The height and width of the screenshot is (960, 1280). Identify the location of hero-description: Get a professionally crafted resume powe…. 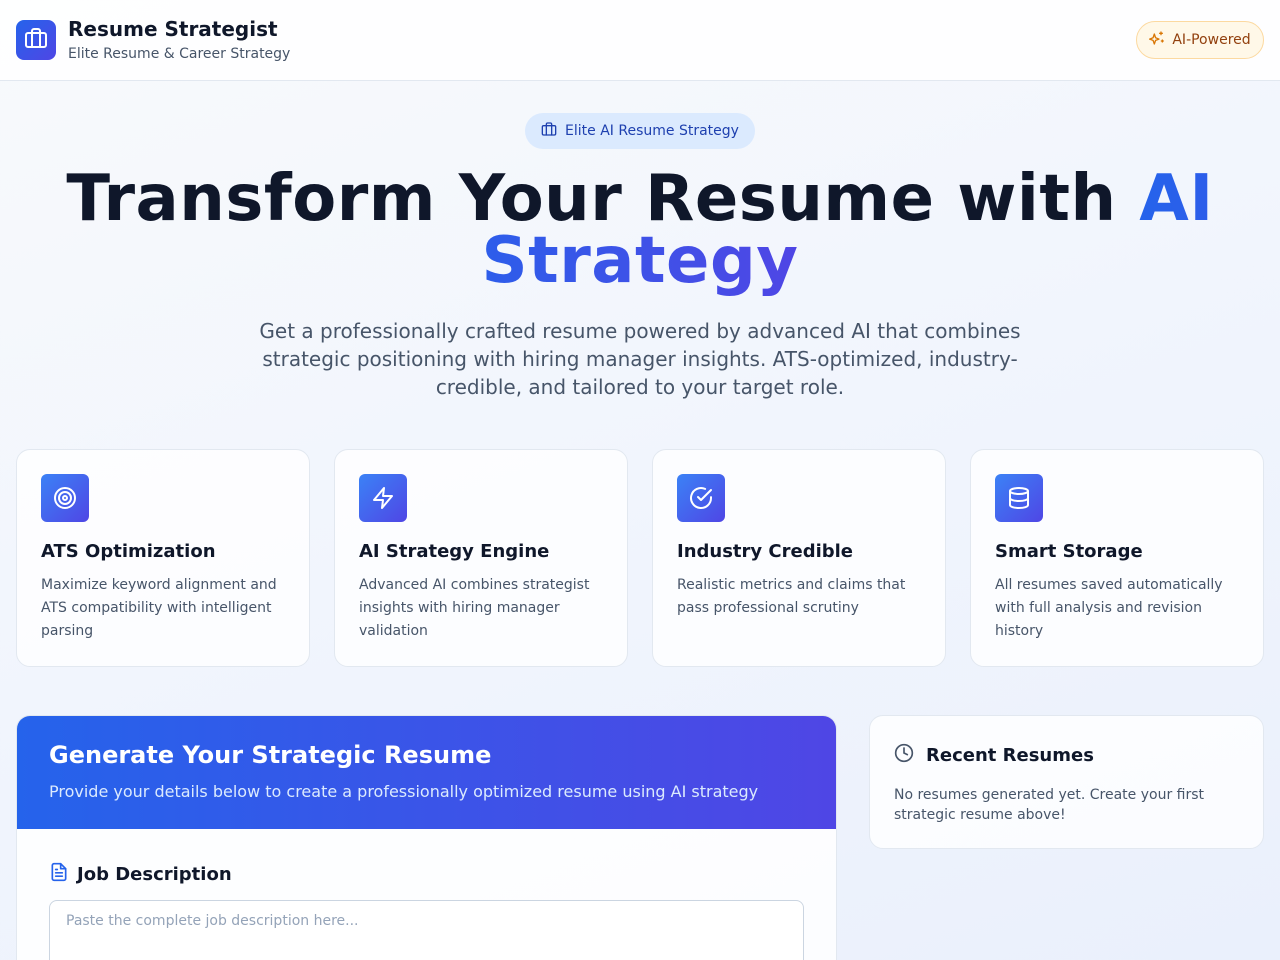
(640, 359).